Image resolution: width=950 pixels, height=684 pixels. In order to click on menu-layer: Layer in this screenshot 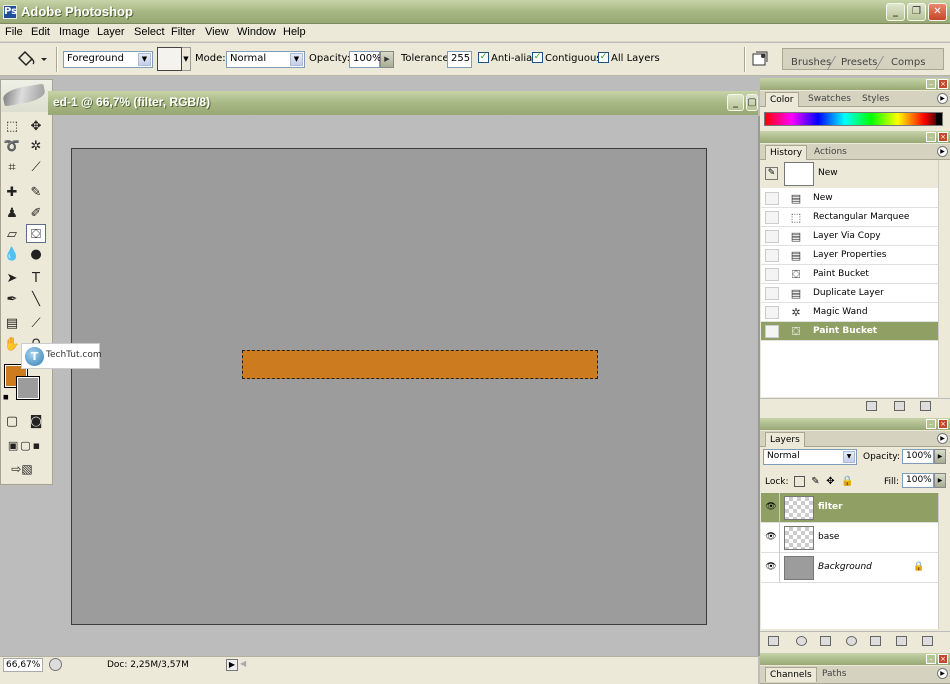, I will do `click(111, 32)`.